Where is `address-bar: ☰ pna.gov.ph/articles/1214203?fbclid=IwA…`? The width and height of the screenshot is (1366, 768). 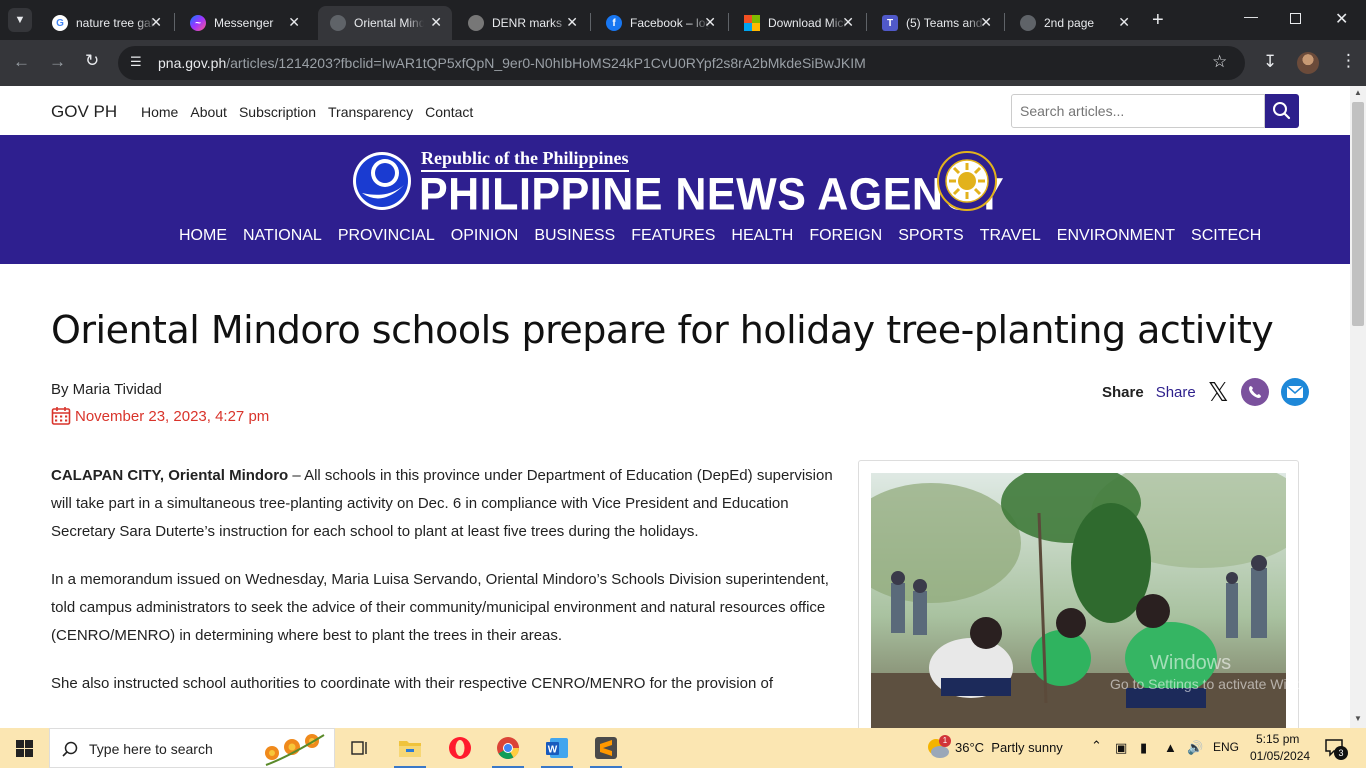 address-bar: ☰ pna.gov.ph/articles/1214203?fbclid=IwA… is located at coordinates (681, 63).